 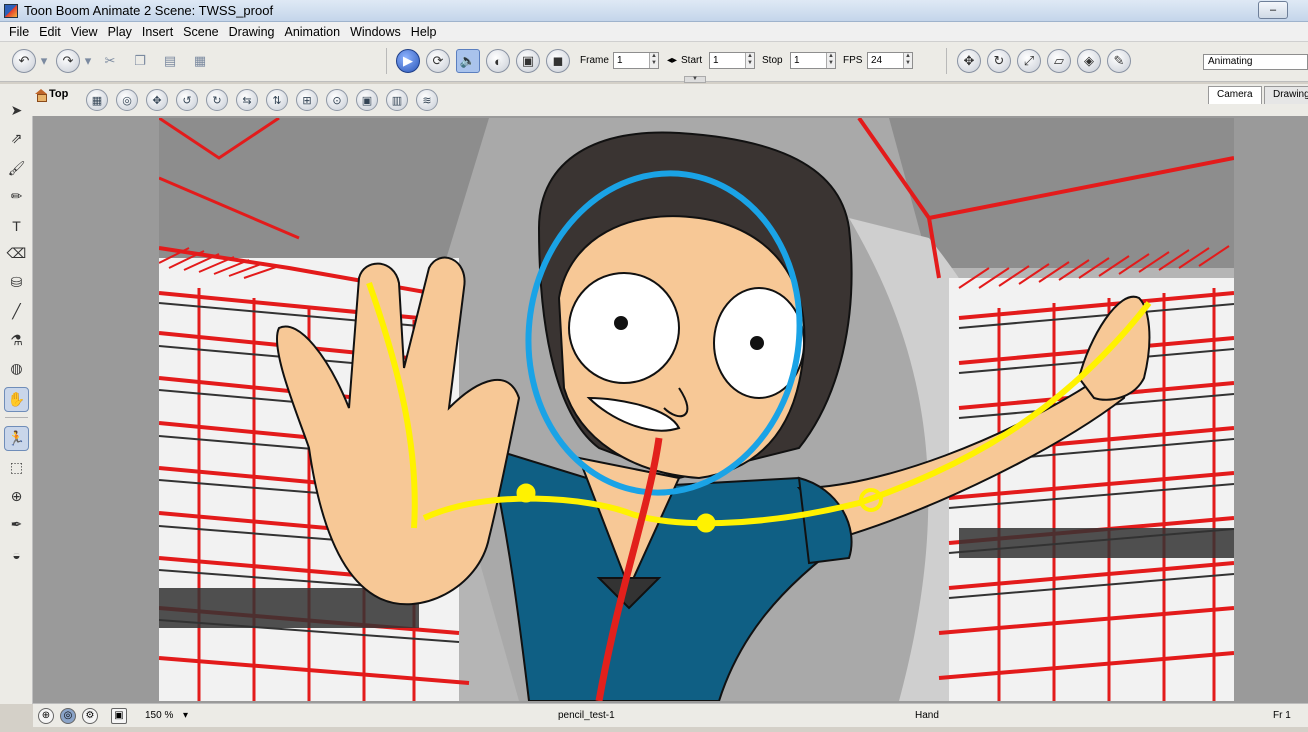 I want to click on reset-view-icon: ⊞, so click(x=307, y=100).